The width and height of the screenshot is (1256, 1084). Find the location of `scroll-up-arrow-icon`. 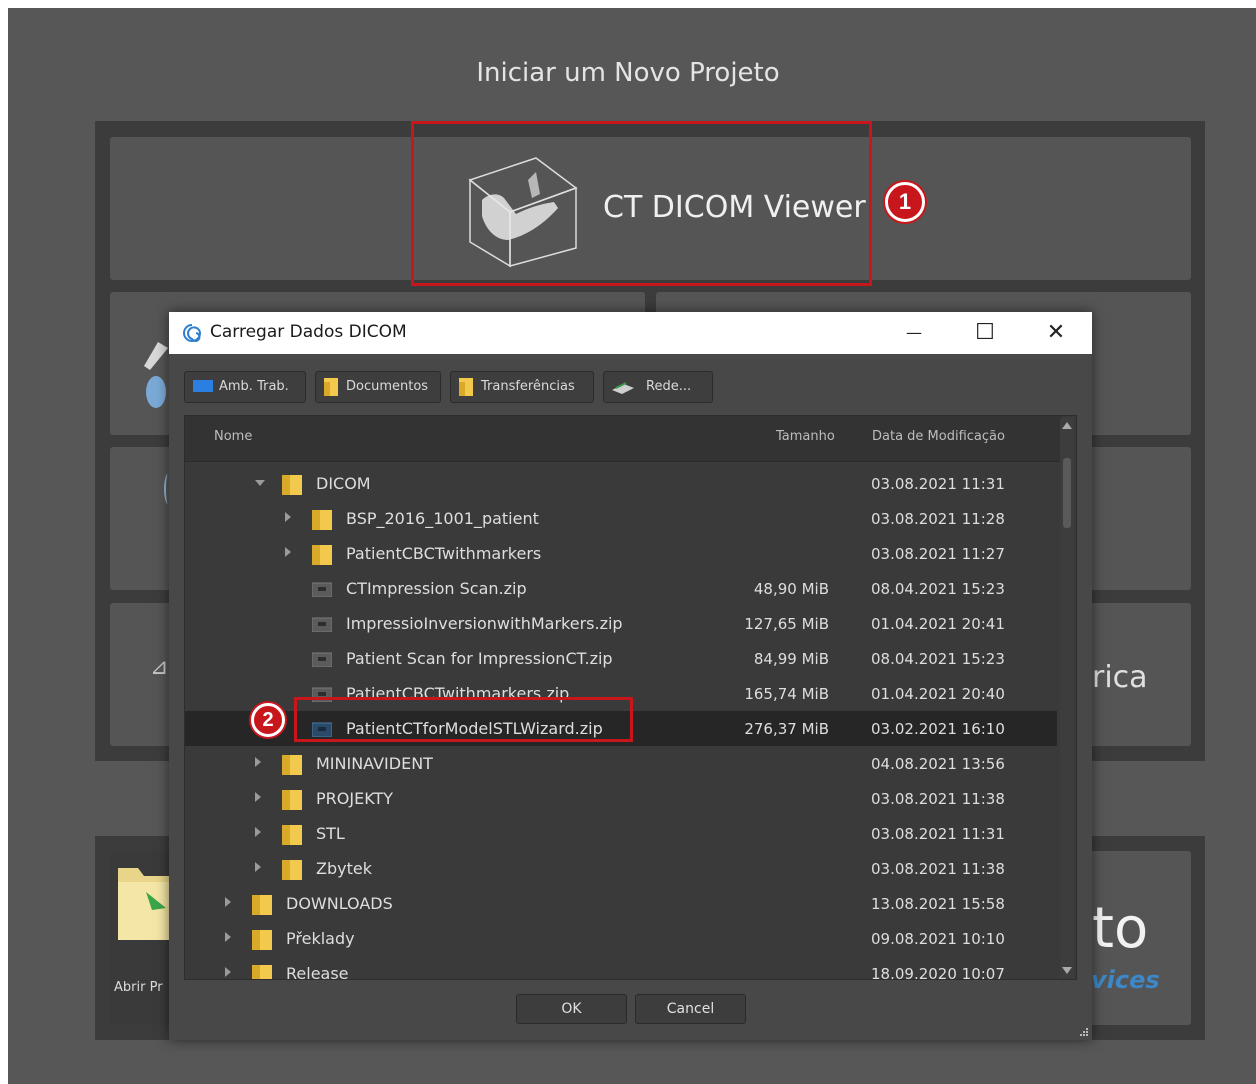

scroll-up-arrow-icon is located at coordinates (1067, 425).